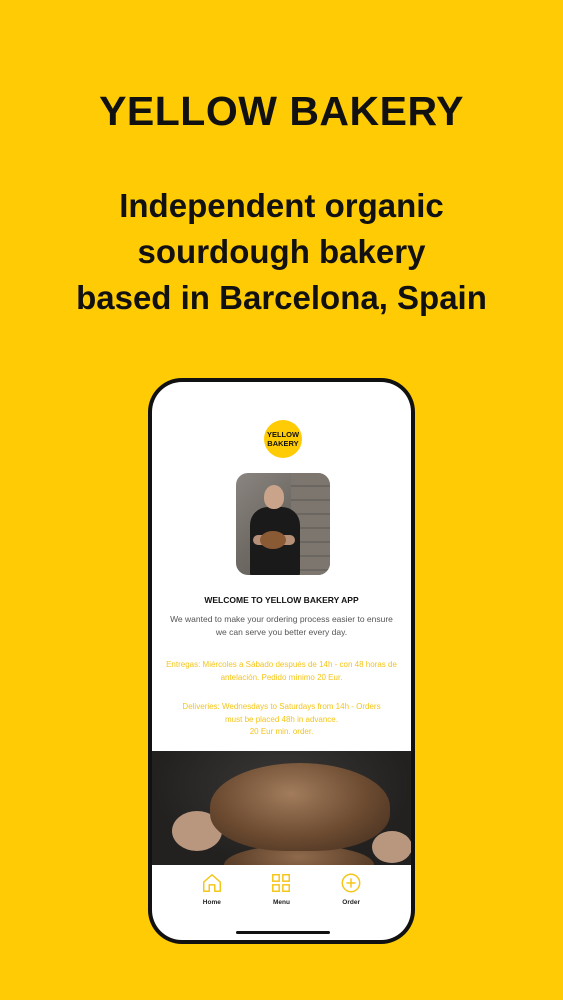 This screenshot has height=1000, width=563. I want to click on tab-home: Home, so click(212, 902).